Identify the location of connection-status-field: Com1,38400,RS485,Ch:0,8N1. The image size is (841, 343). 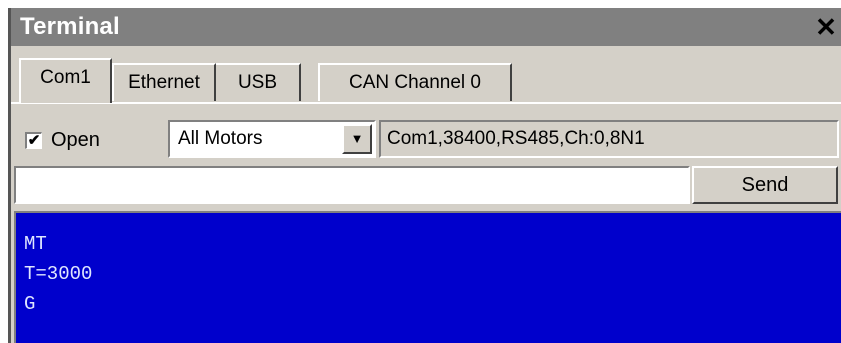
(609, 139).